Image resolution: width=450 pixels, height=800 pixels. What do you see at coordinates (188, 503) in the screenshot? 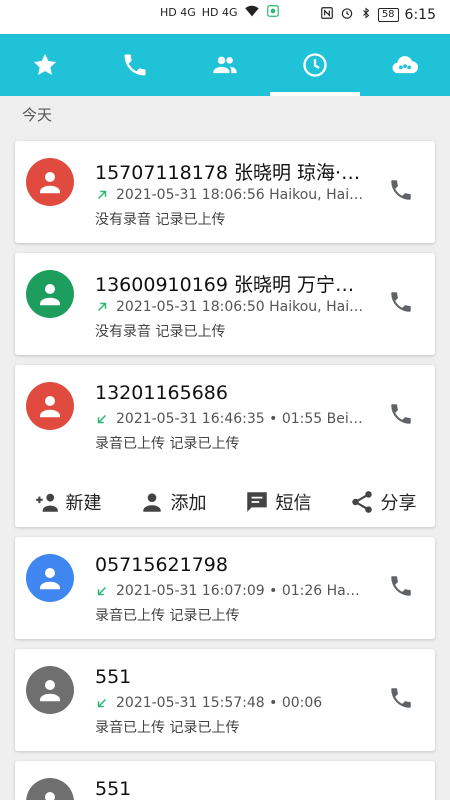
I see `add-to-contact-label: 添加` at bounding box center [188, 503].